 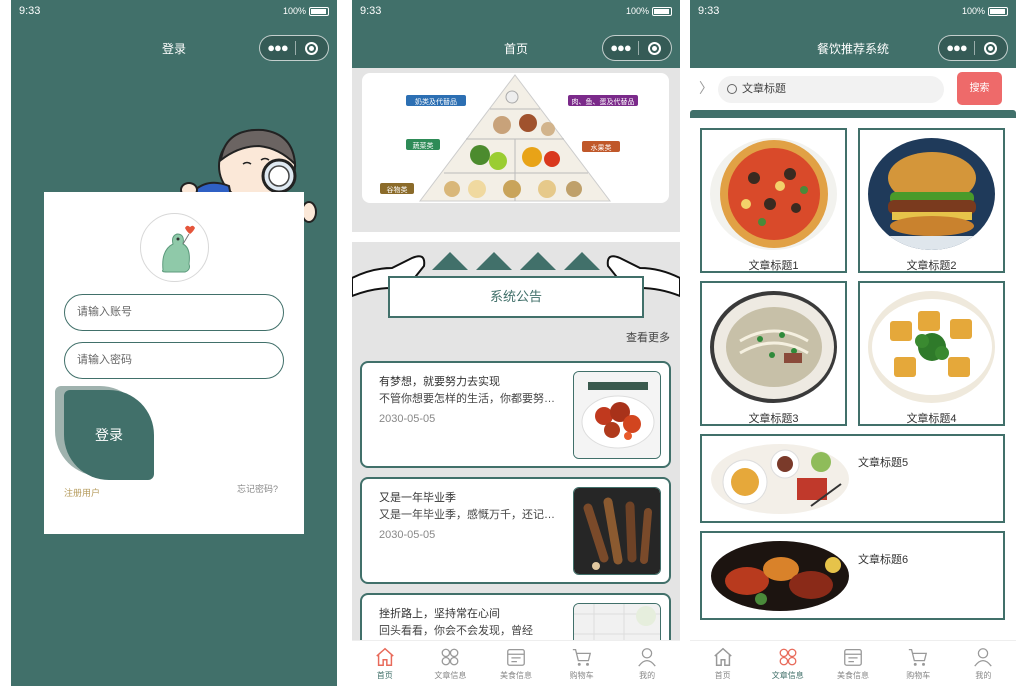 What do you see at coordinates (780, 576) in the screenshot?
I see `article-image-feast` at bounding box center [780, 576].